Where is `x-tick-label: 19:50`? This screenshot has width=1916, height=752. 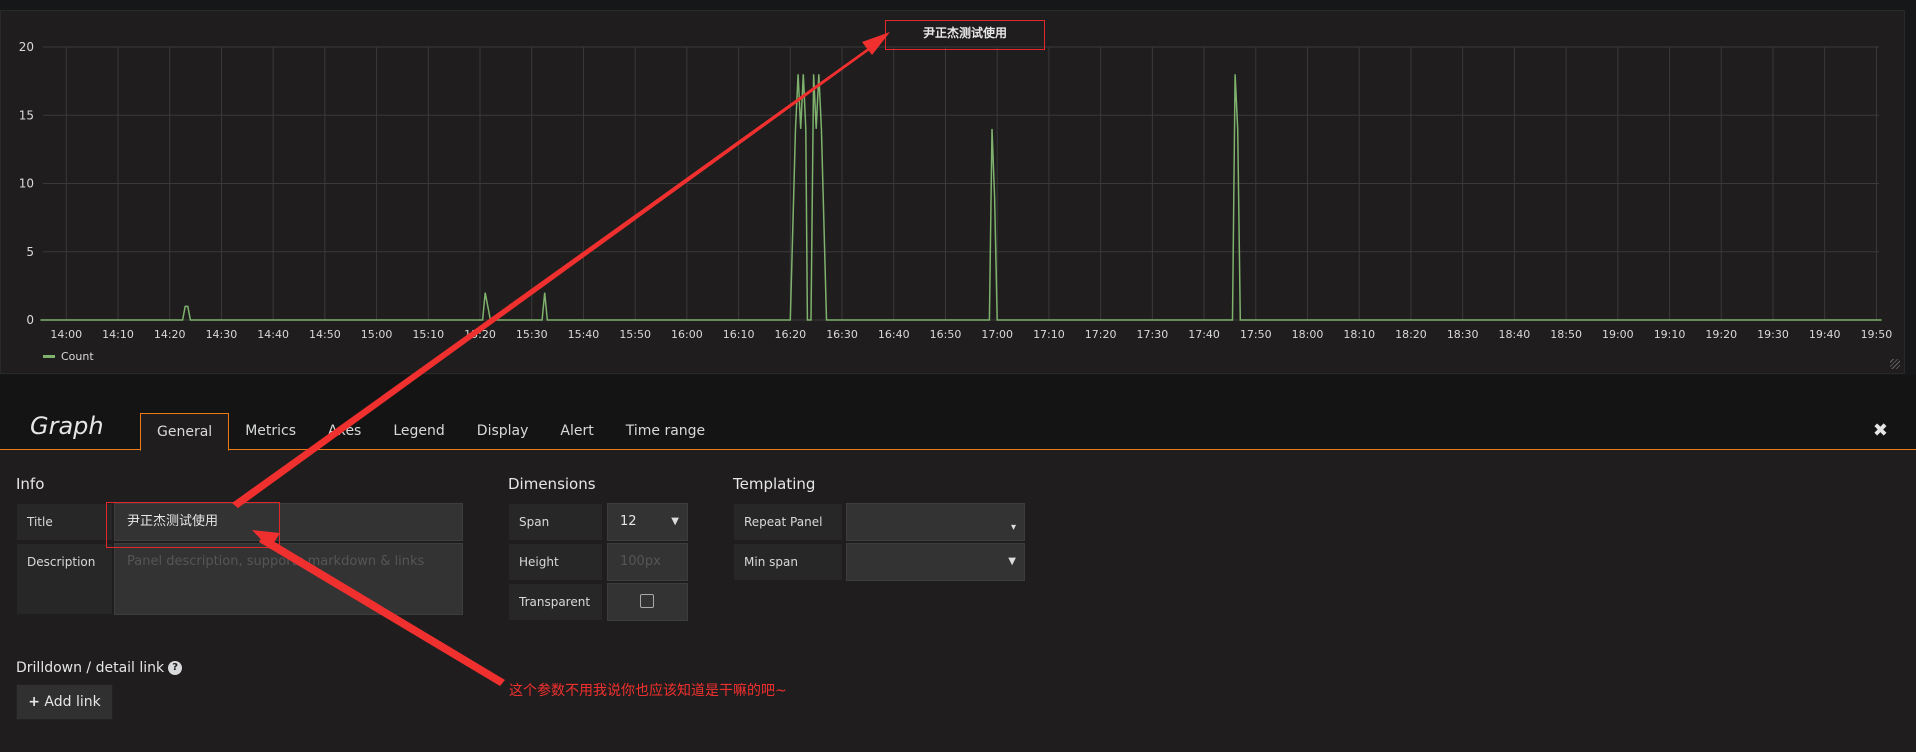
x-tick-label: 19:50 is located at coordinates (1877, 334).